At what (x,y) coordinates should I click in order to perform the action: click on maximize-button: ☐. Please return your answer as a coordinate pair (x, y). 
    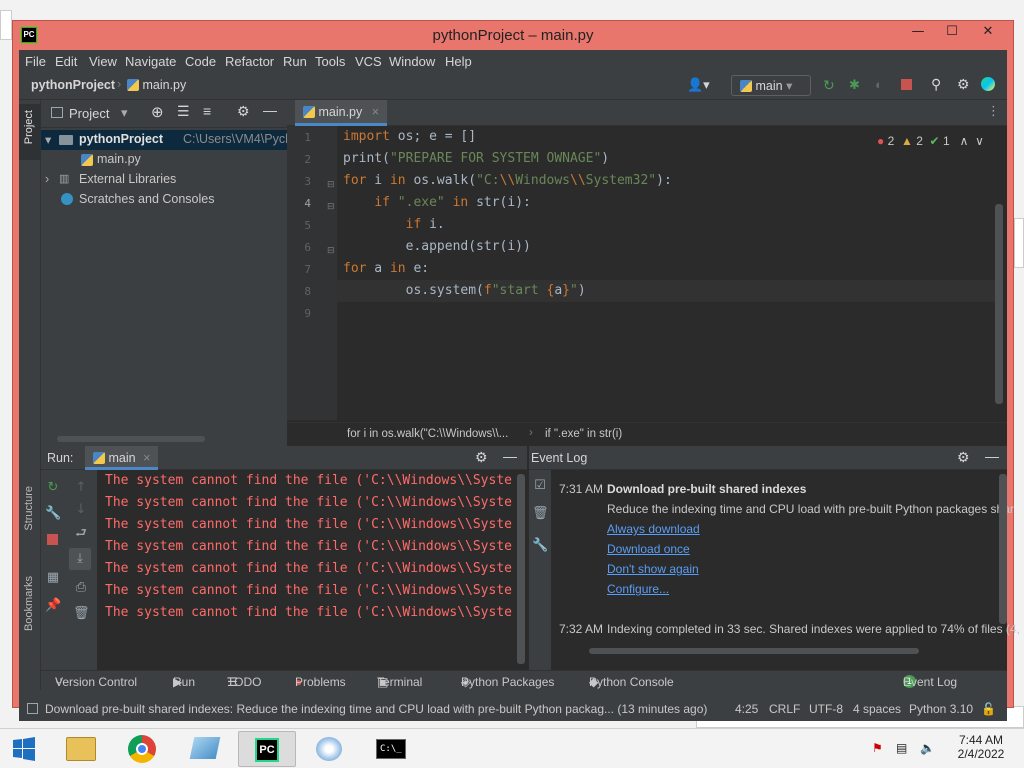
    Looking at the image, I should click on (952, 32).